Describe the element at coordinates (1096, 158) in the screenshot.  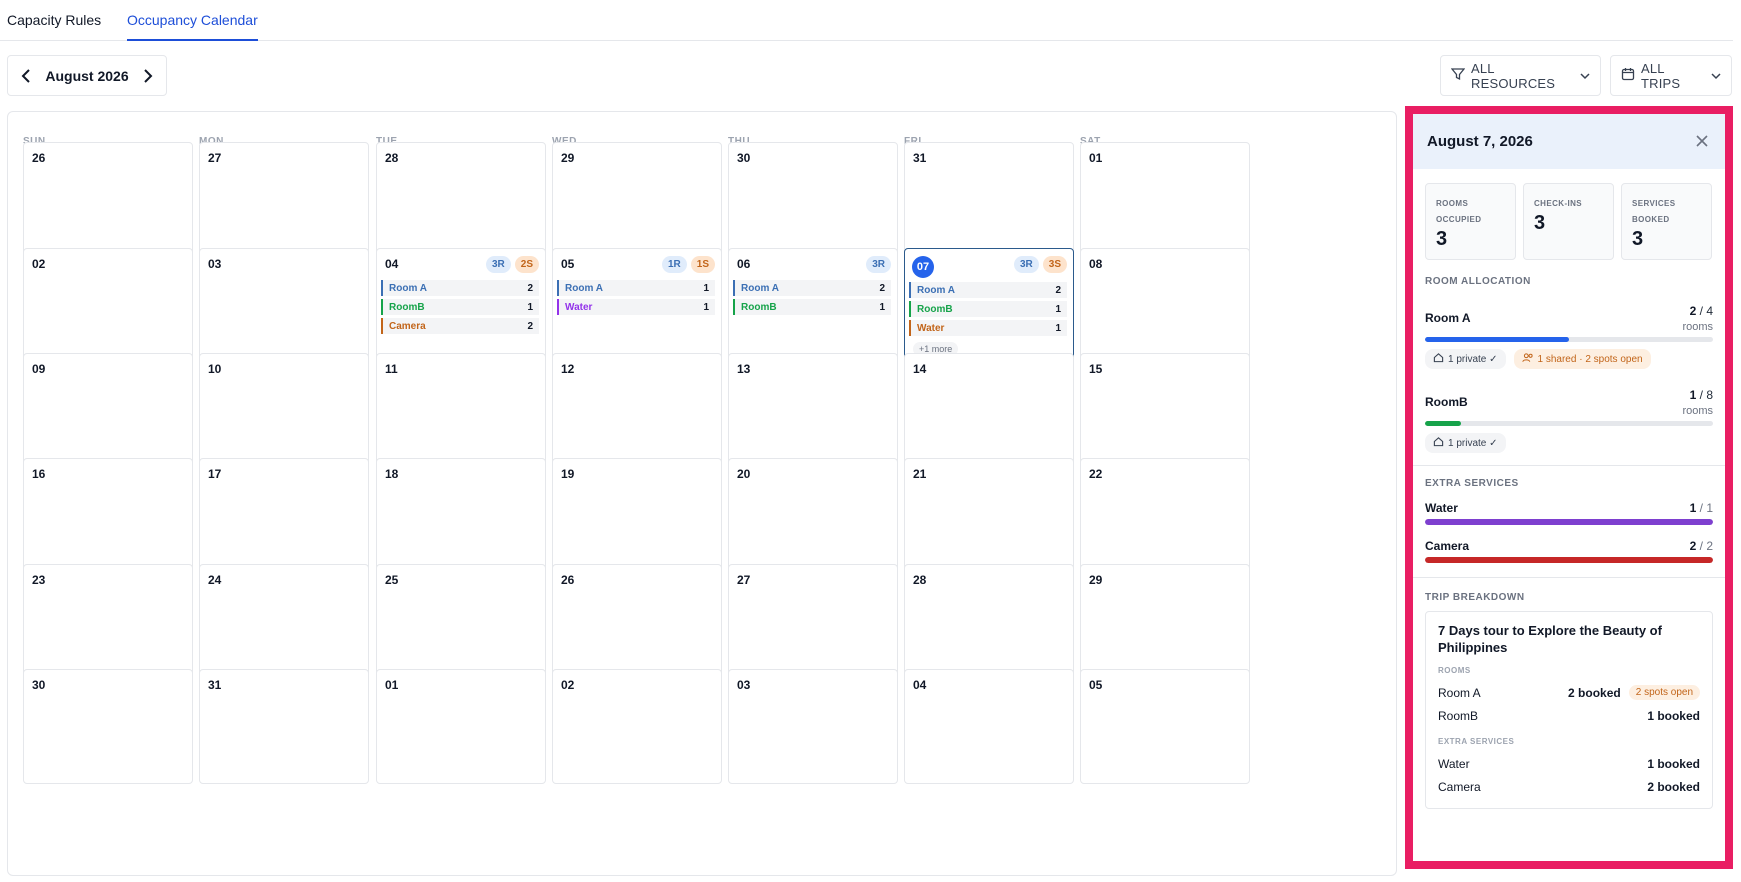
I see `day-number: 01` at that location.